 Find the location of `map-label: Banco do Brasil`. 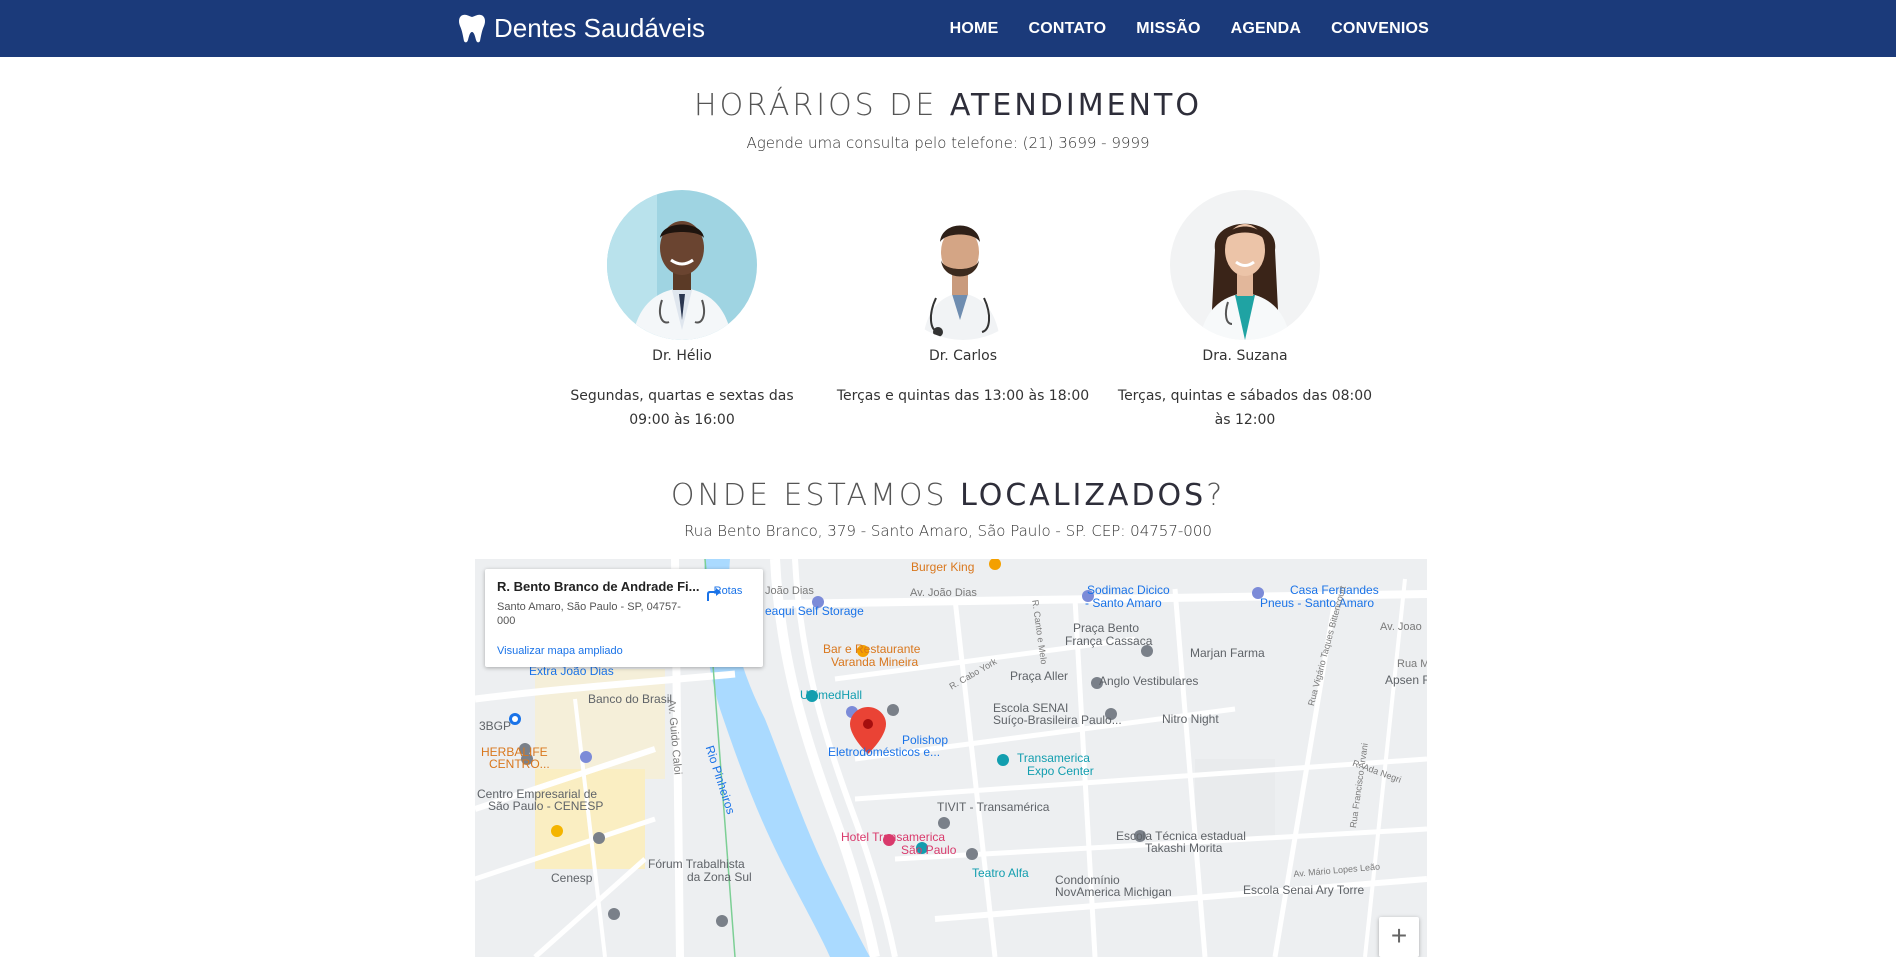

map-label: Banco do Brasil is located at coordinates (630, 699).